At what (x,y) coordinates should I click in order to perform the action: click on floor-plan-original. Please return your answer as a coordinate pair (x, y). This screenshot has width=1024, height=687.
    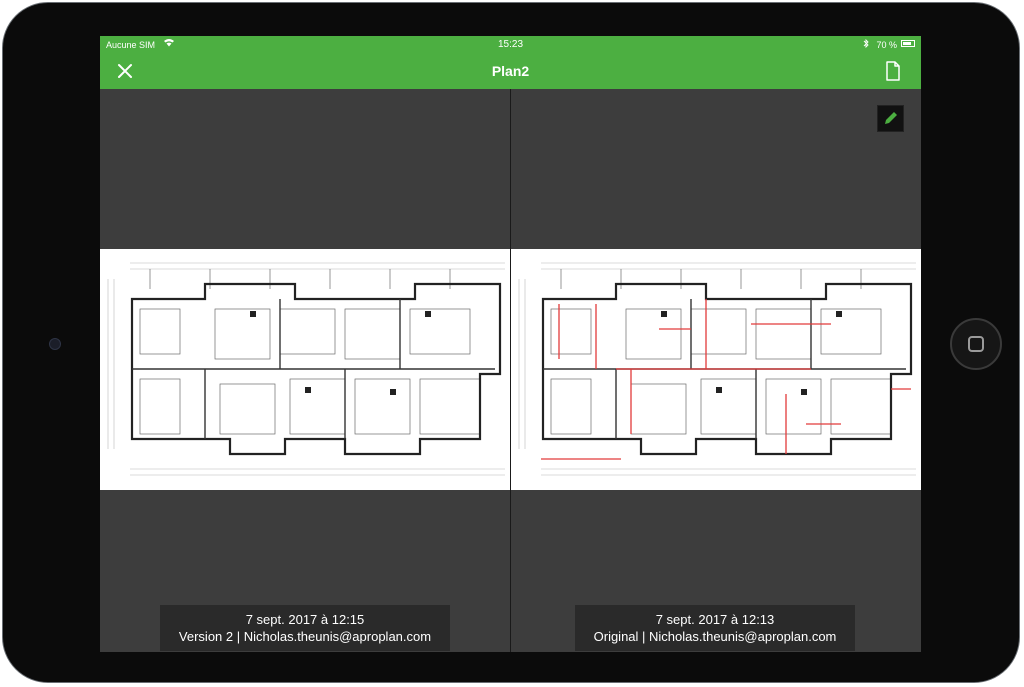
    Looking at the image, I should click on (716, 369).